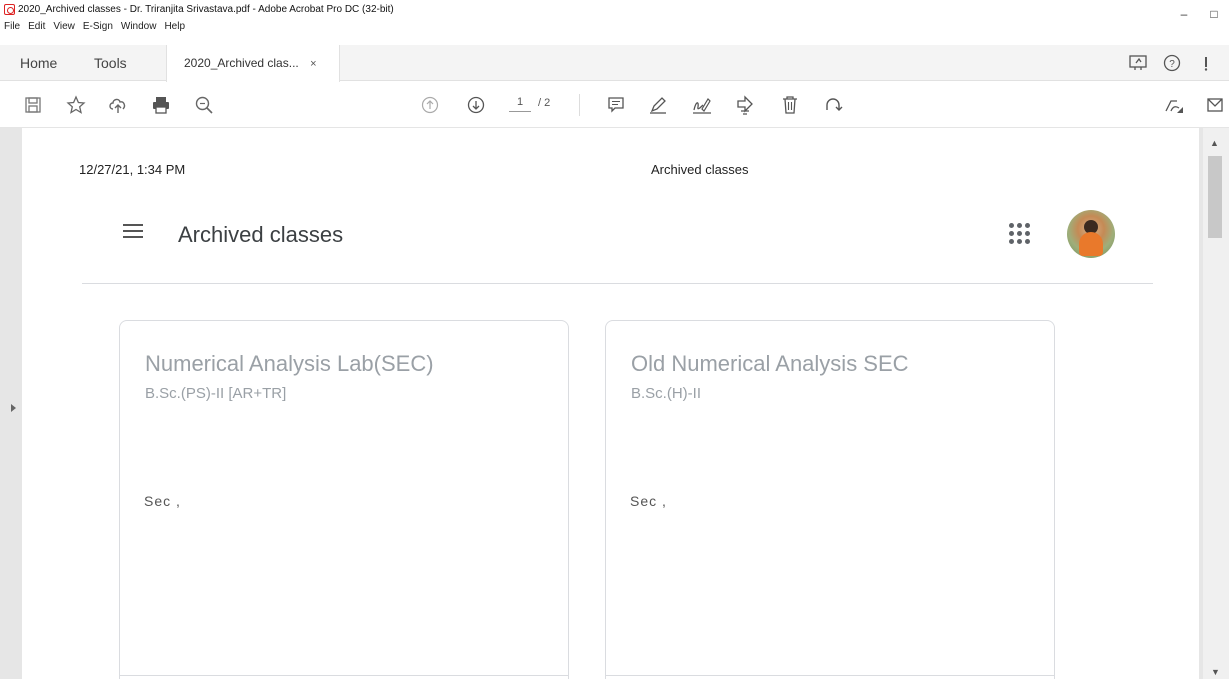 This screenshot has width=1229, height=679. Describe the element at coordinates (700, 169) in the screenshot. I see `pdf-print-title: Archived classes` at that location.